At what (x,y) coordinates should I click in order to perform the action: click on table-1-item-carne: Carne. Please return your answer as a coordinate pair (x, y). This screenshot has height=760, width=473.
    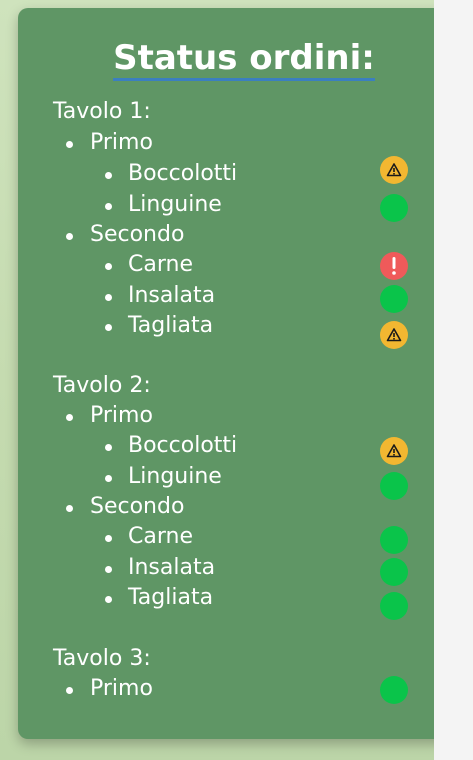
    Looking at the image, I should click on (160, 264).